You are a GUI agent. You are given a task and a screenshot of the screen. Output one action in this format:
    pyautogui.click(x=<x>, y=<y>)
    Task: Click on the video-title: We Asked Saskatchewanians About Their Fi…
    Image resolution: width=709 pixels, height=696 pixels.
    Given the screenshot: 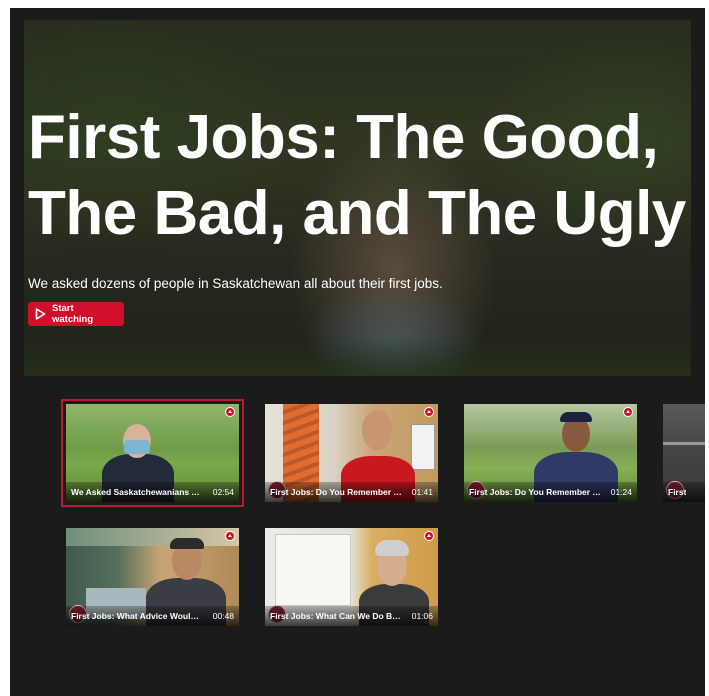 What is the action you would take?
    pyautogui.click(x=137, y=492)
    